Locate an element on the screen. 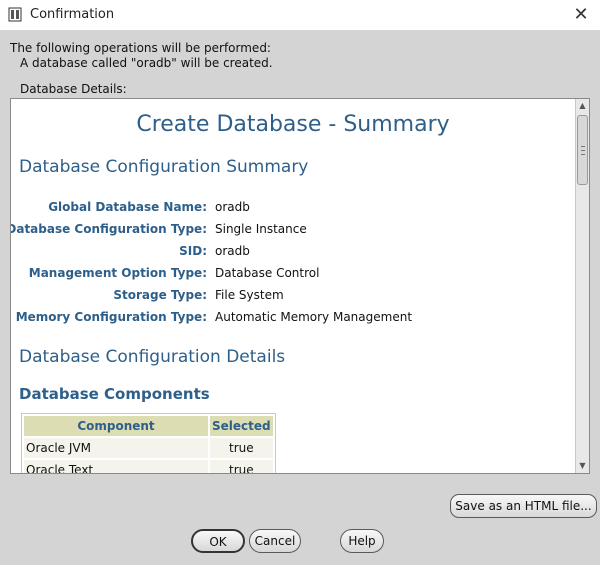  row-label: Management Option Type: is located at coordinates (117, 273).